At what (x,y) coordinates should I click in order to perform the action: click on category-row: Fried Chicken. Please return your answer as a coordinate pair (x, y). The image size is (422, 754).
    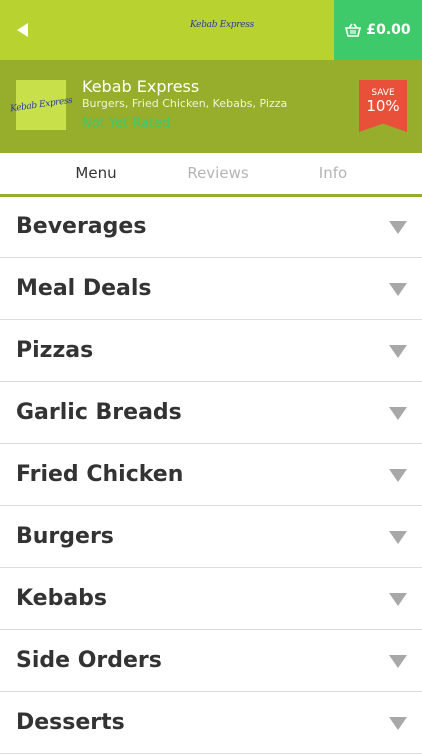
    Looking at the image, I should click on (211, 475).